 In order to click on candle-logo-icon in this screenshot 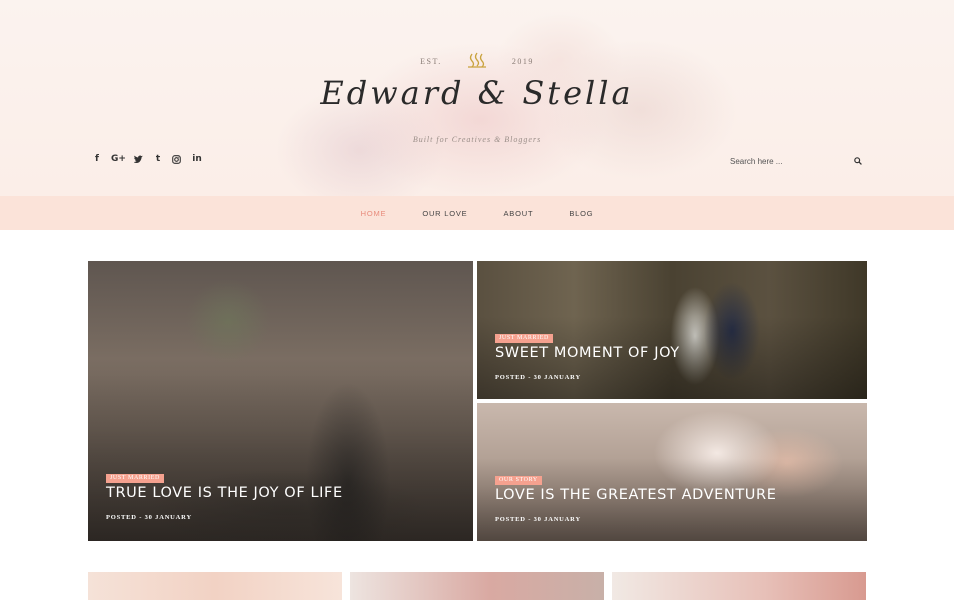, I will do `click(477, 61)`.